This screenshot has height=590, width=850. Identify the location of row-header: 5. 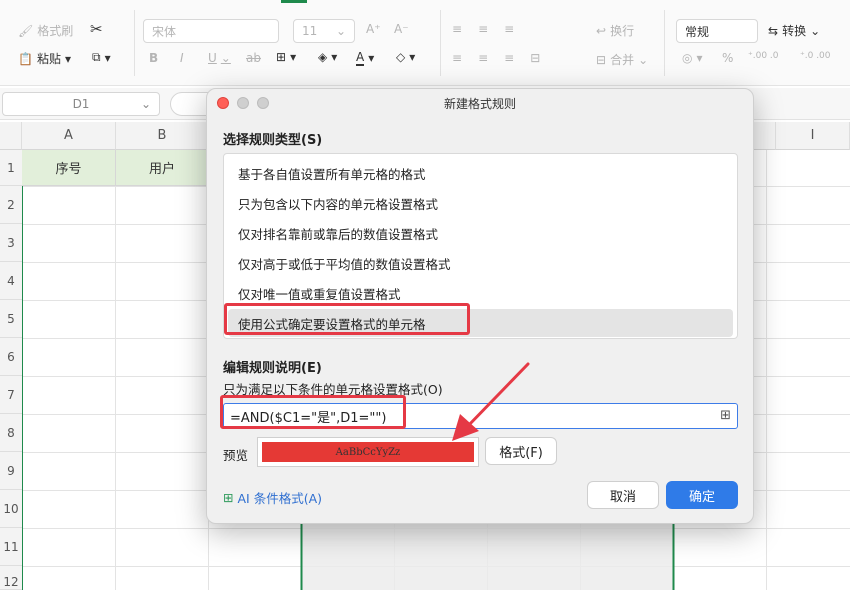
(11, 319).